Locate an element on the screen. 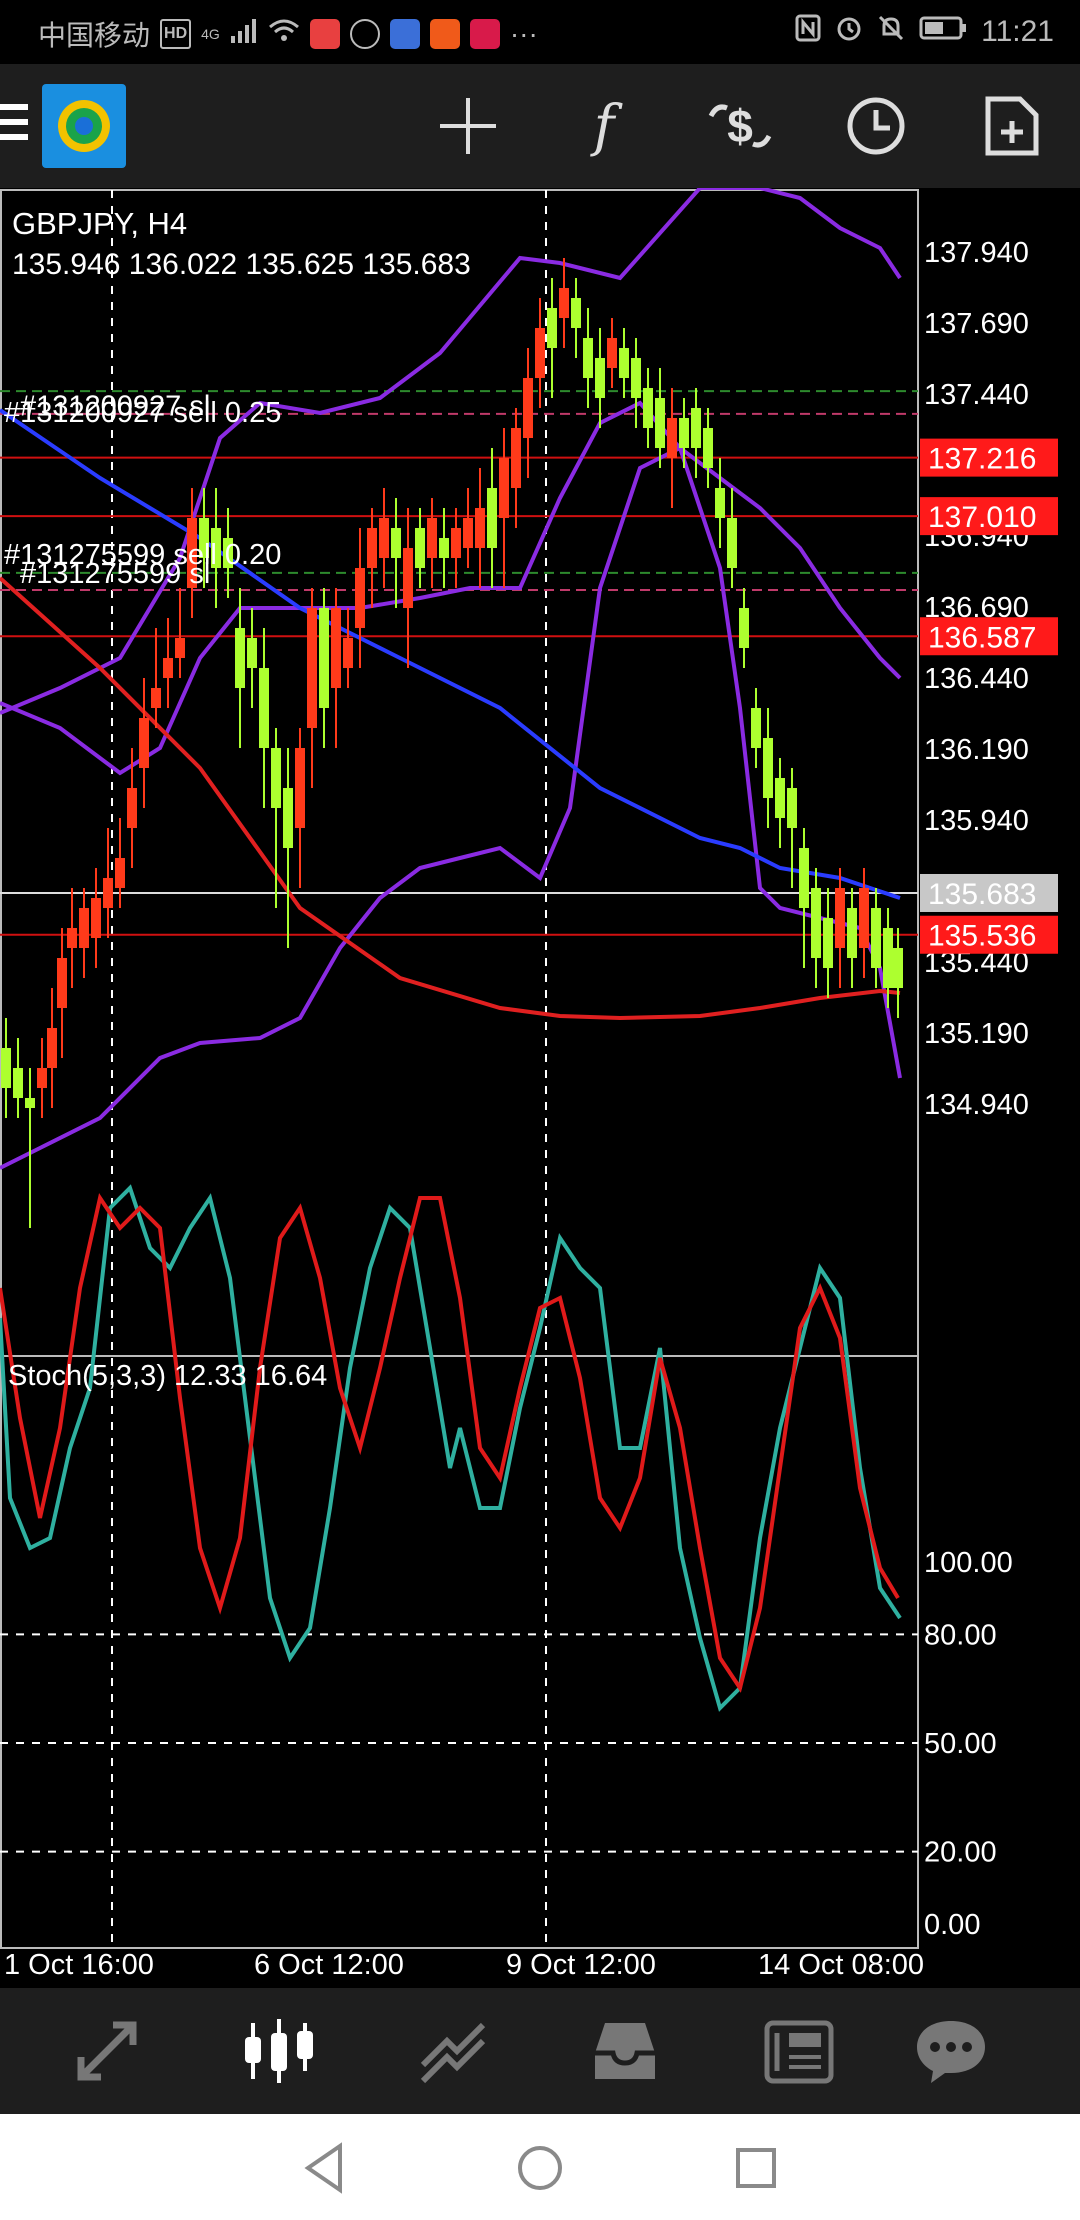 The width and height of the screenshot is (1080, 2220). clock-icon is located at coordinates (876, 126).